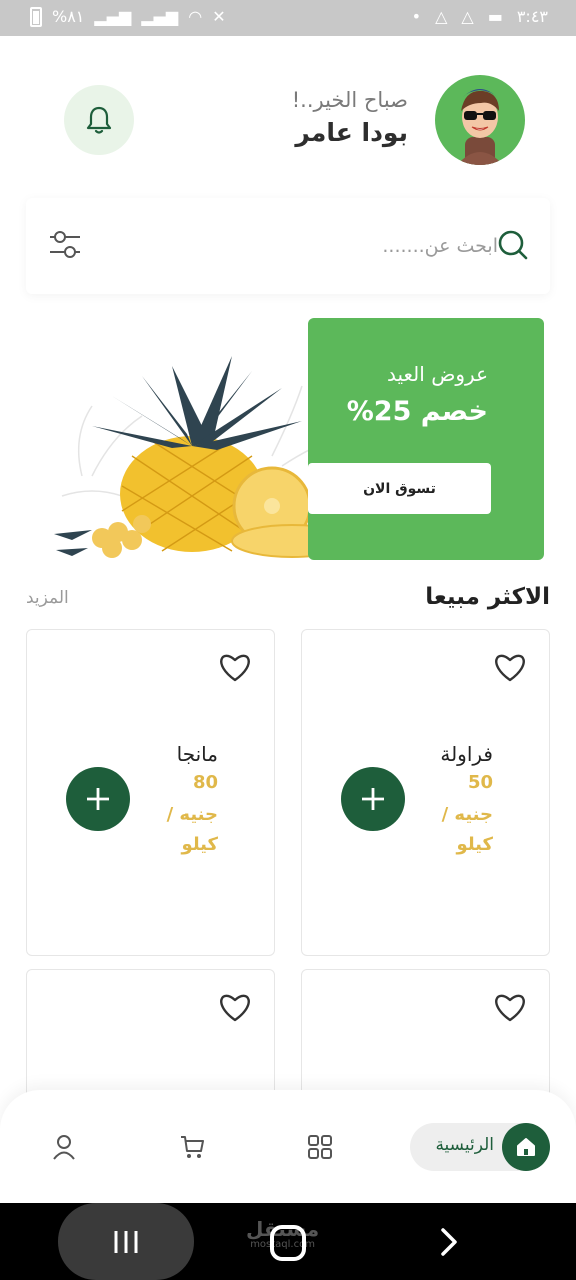  I want to click on status-left: %٨١ ▂▄▆ ▂▄▆ ◠ ✕, so click(128, 17).